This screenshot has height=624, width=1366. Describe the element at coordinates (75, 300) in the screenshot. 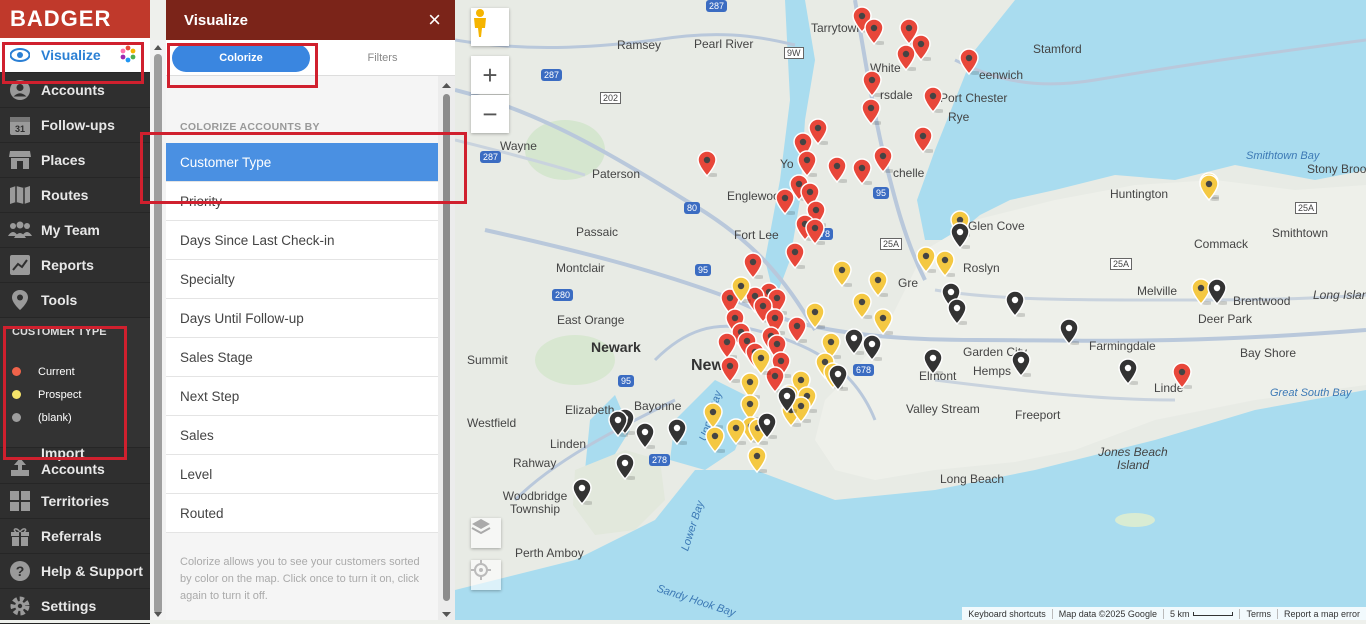

I see `nav-item-tools: Tools` at that location.